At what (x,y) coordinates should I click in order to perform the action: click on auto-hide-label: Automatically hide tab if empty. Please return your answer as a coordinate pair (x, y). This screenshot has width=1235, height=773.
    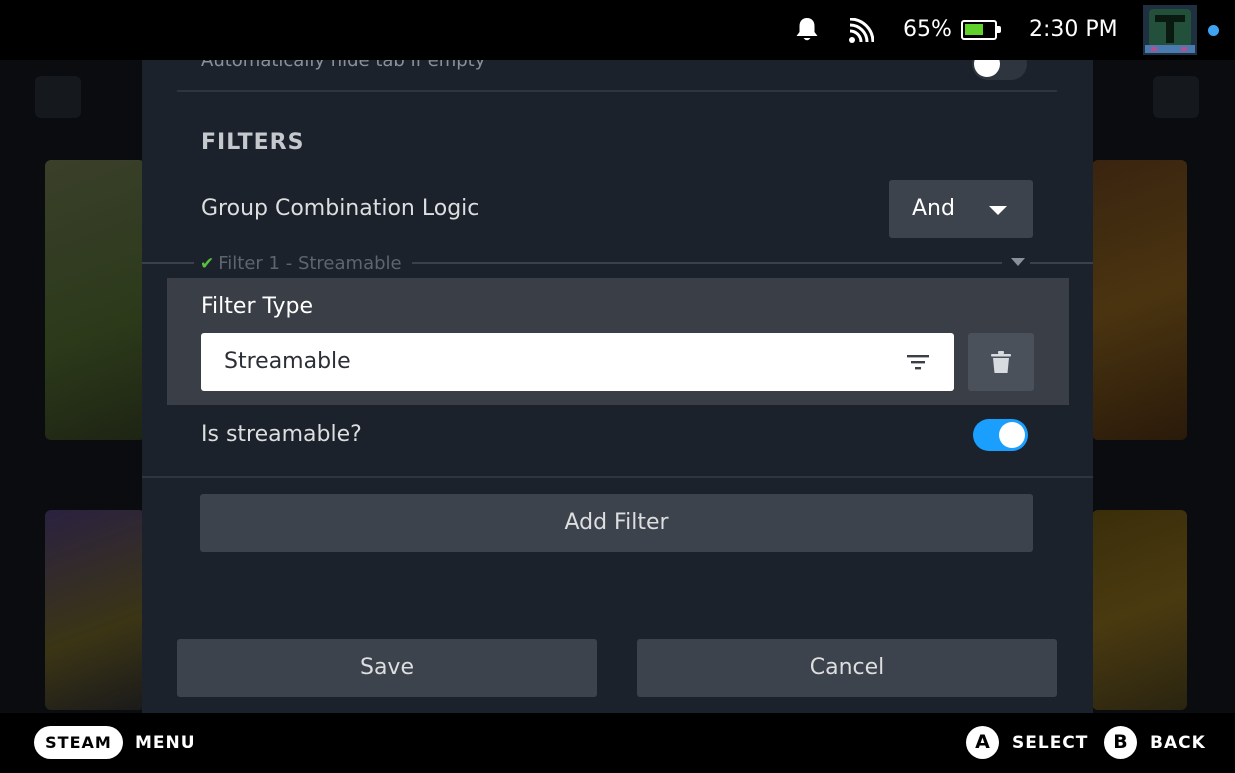
    Looking at the image, I should click on (343, 65).